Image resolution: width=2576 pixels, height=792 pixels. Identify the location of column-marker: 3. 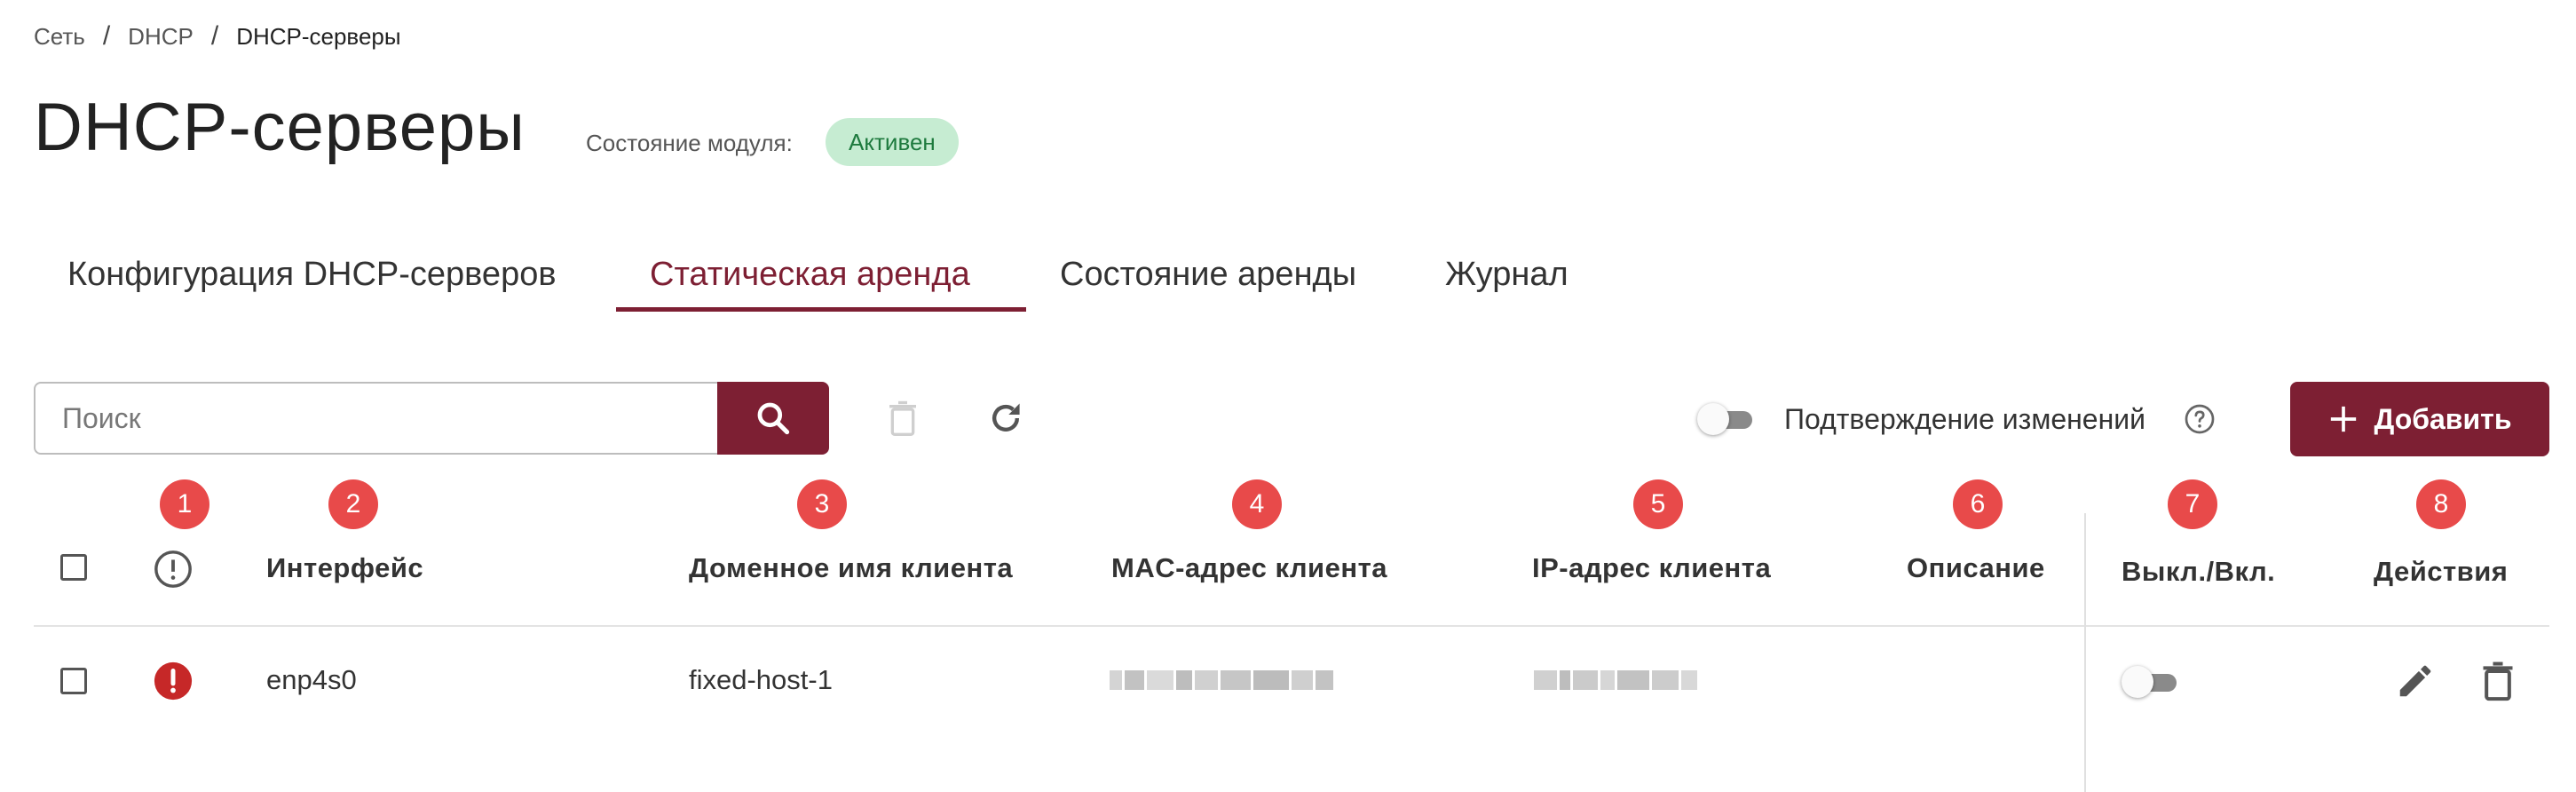
(822, 504).